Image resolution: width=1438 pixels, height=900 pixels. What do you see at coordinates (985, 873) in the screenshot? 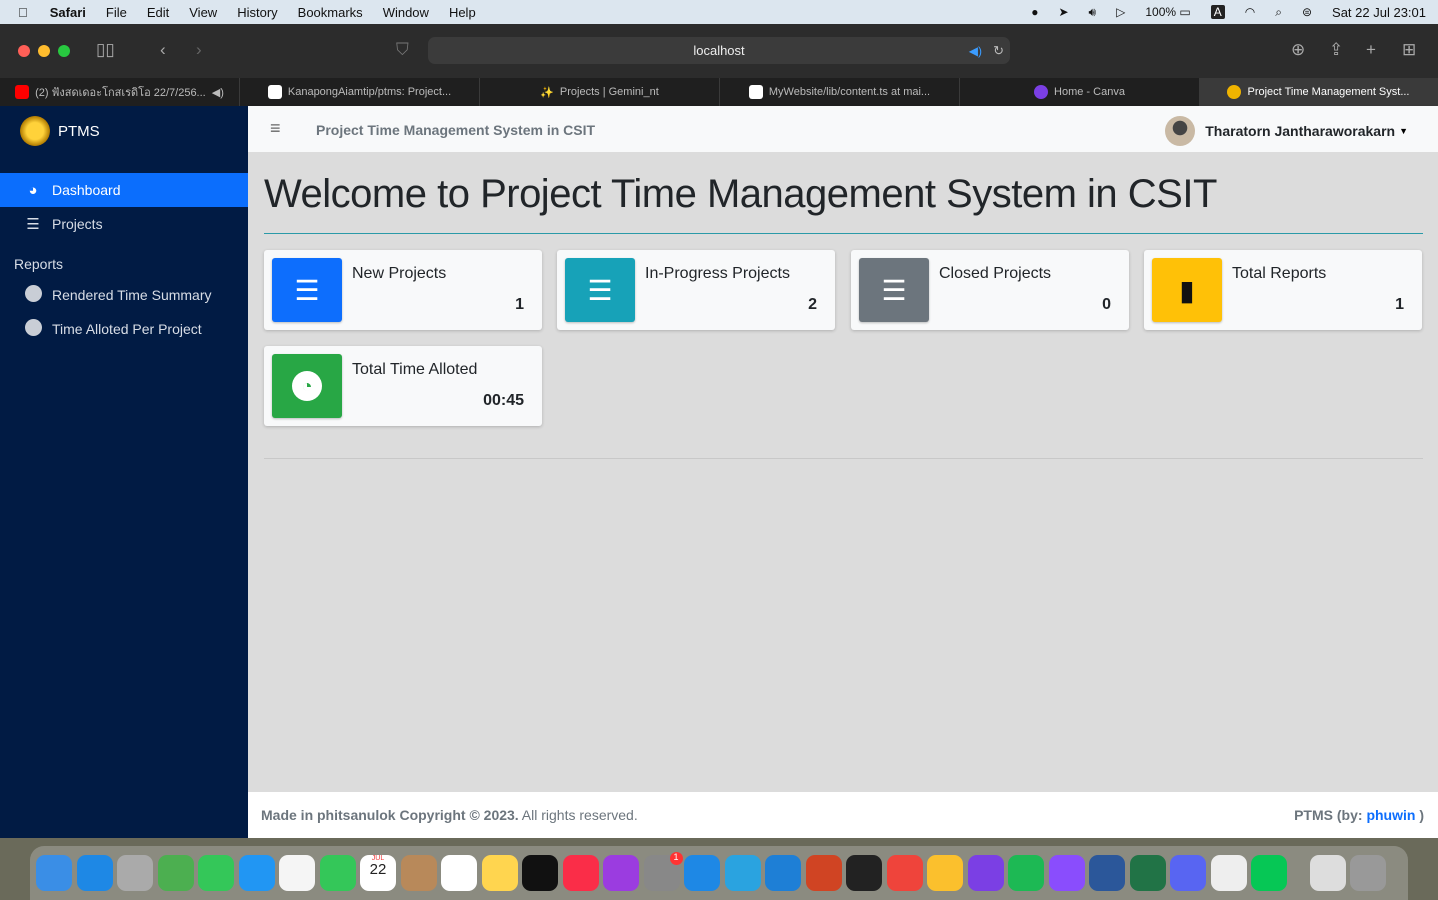
I see `github-desktop-app-icon` at bounding box center [985, 873].